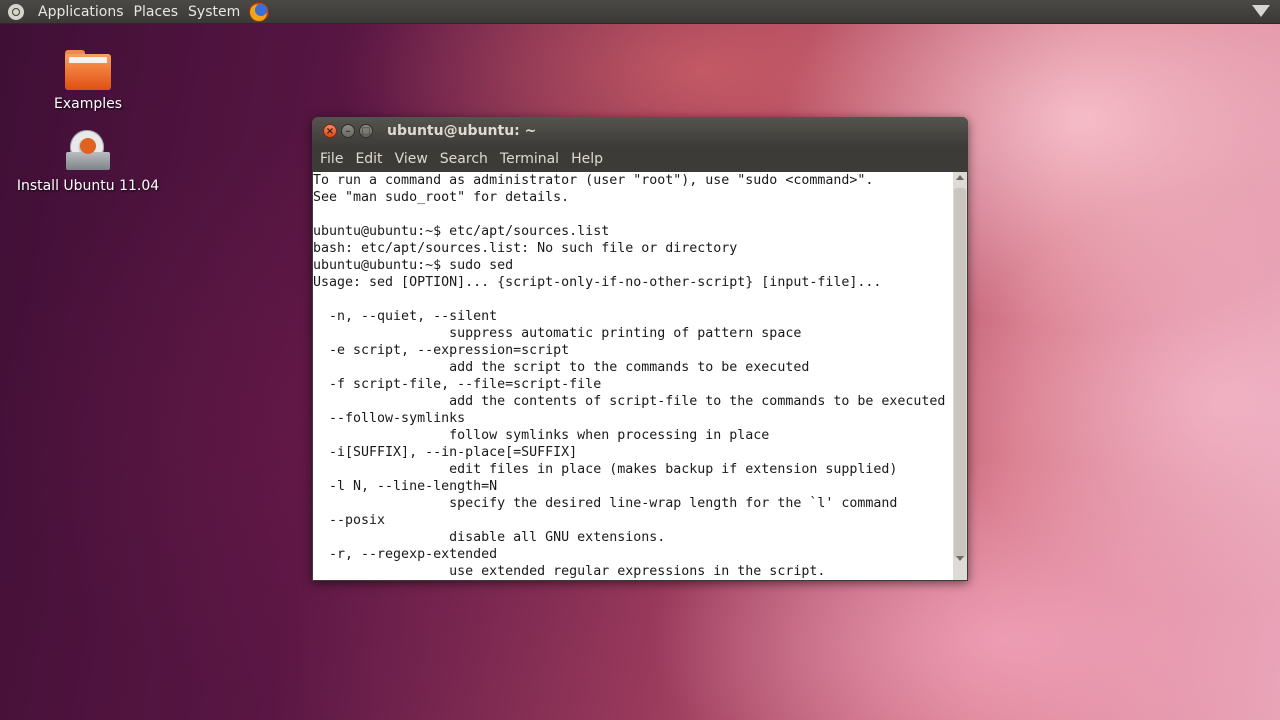  I want to click on scroll-up-arrow-icon, so click(960, 177).